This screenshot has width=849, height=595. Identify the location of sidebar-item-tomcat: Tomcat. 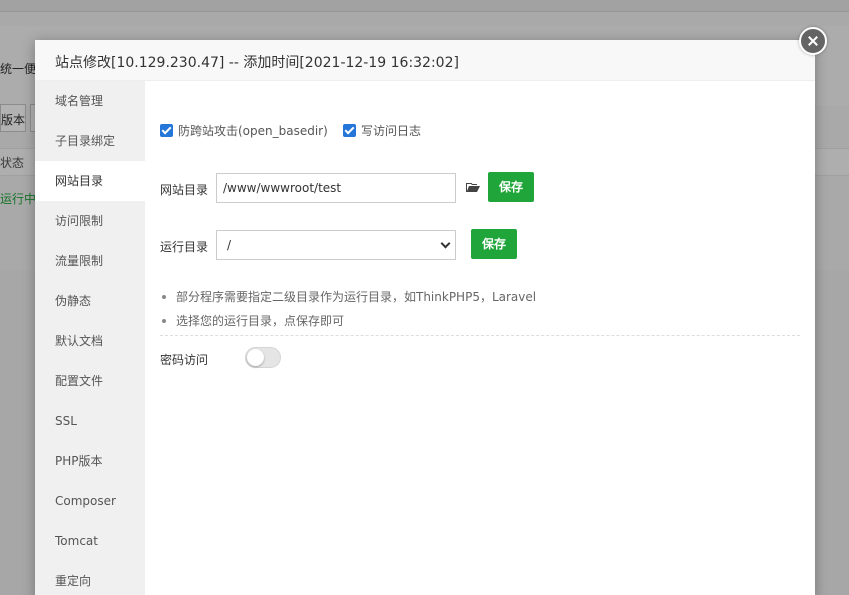
(90, 541).